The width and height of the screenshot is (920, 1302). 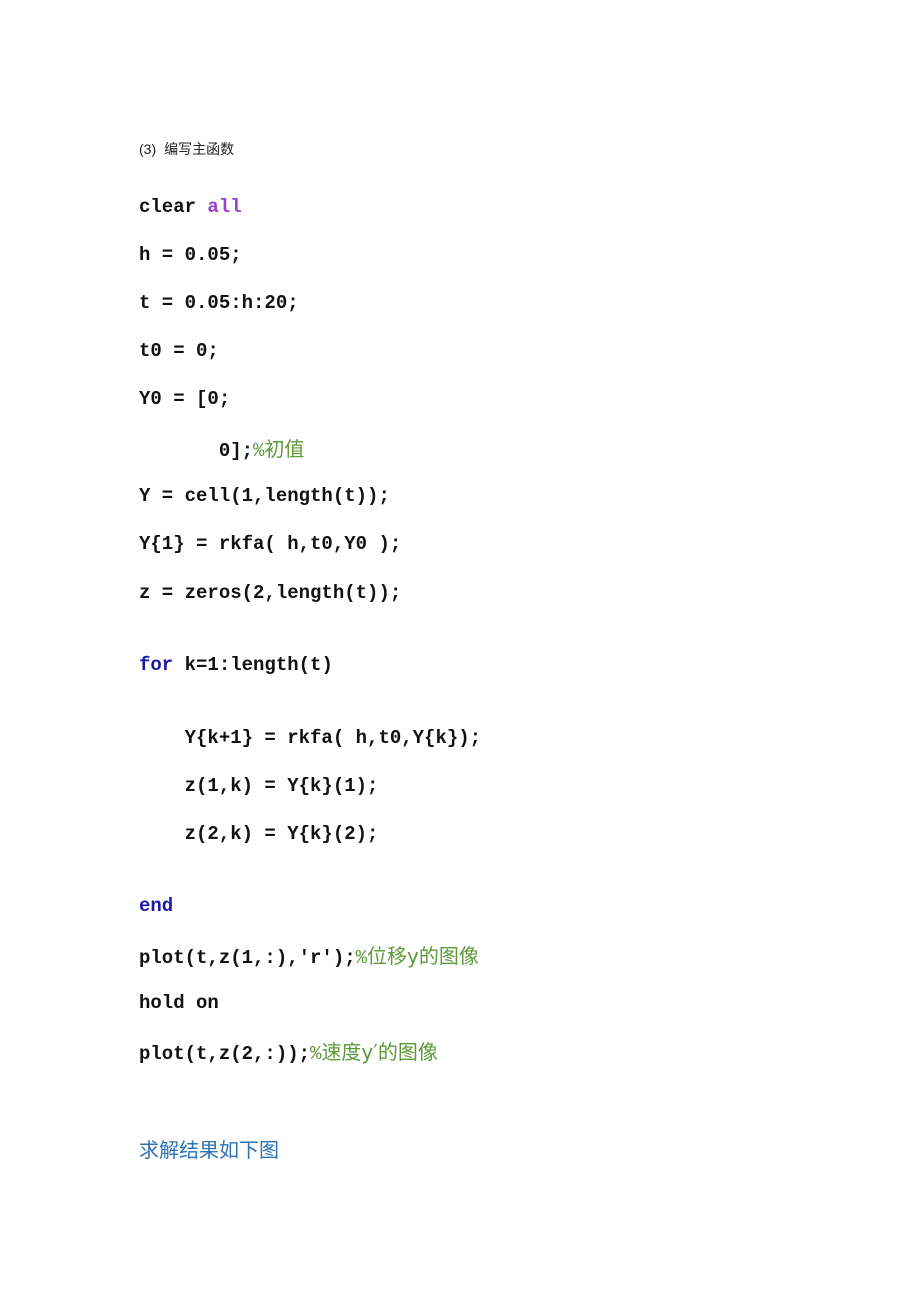 What do you see at coordinates (148, 149) in the screenshot?
I see `section-number: (3)` at bounding box center [148, 149].